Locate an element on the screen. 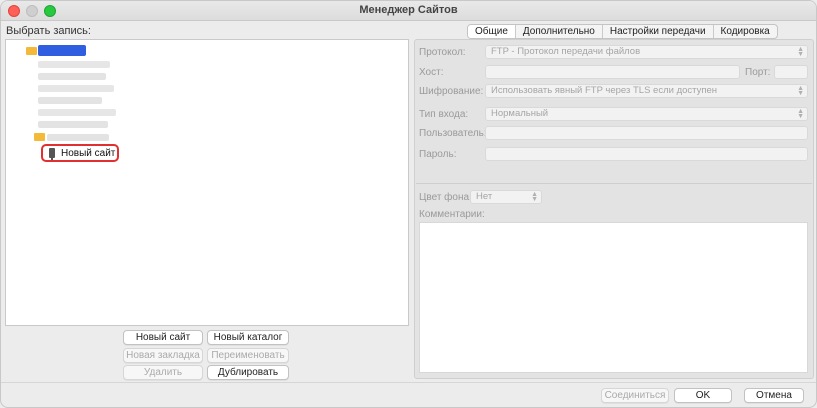 The image size is (817, 408). tab-general: Общие is located at coordinates (492, 31).